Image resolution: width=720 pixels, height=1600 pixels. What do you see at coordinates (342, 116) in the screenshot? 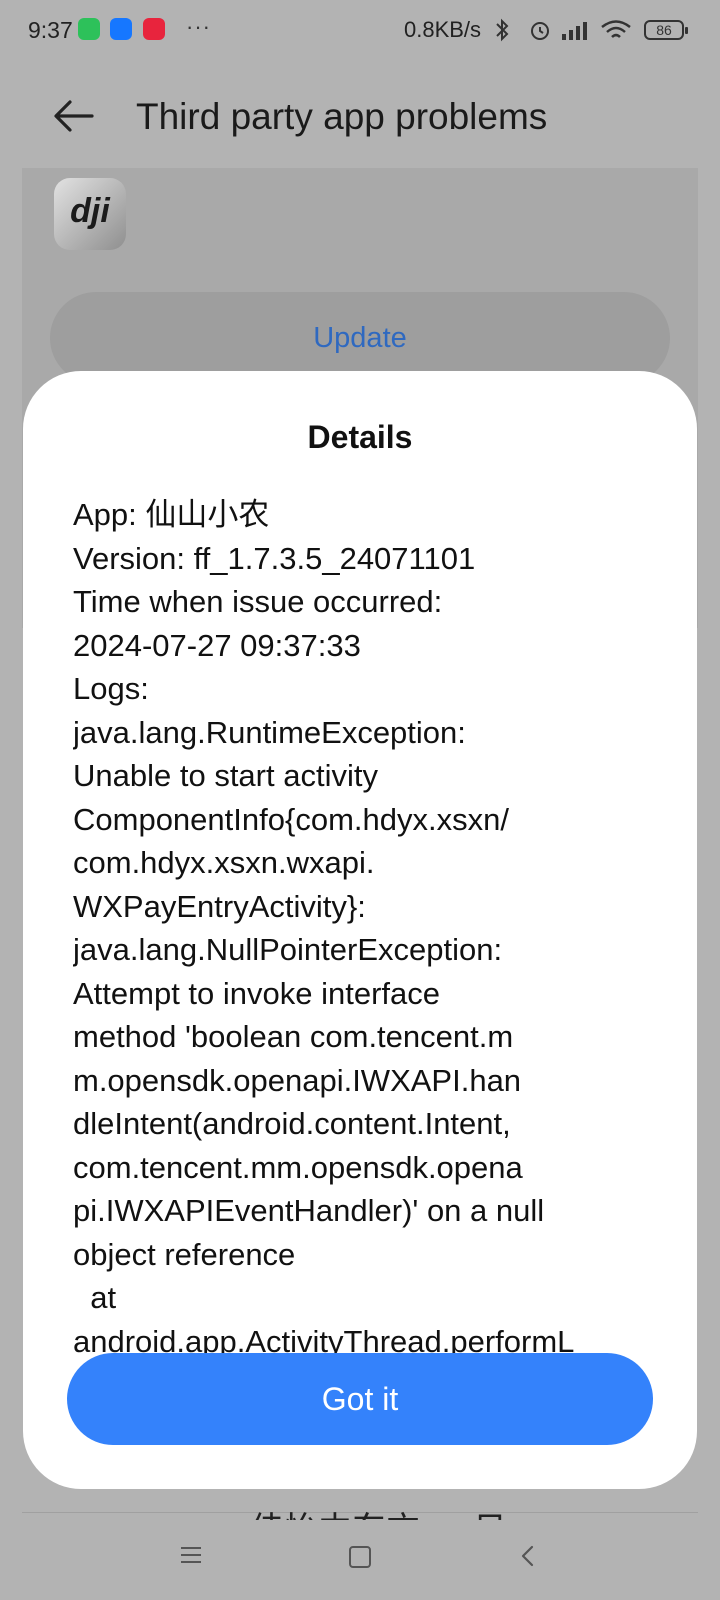
I see `page-title: Third party app problems` at bounding box center [342, 116].